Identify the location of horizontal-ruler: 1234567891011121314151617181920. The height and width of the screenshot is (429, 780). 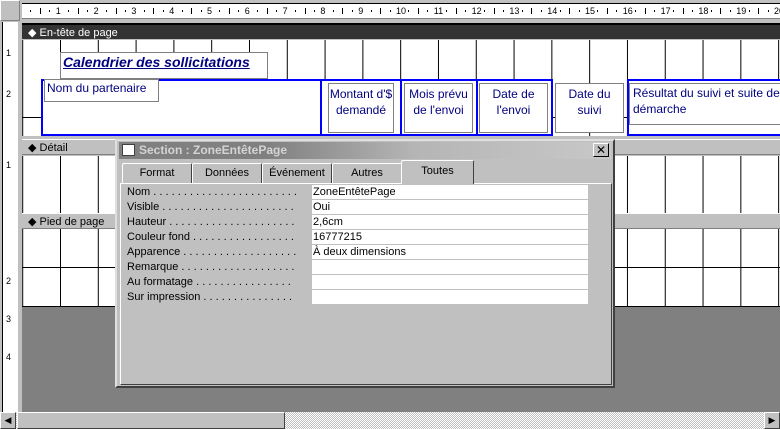
(401, 11).